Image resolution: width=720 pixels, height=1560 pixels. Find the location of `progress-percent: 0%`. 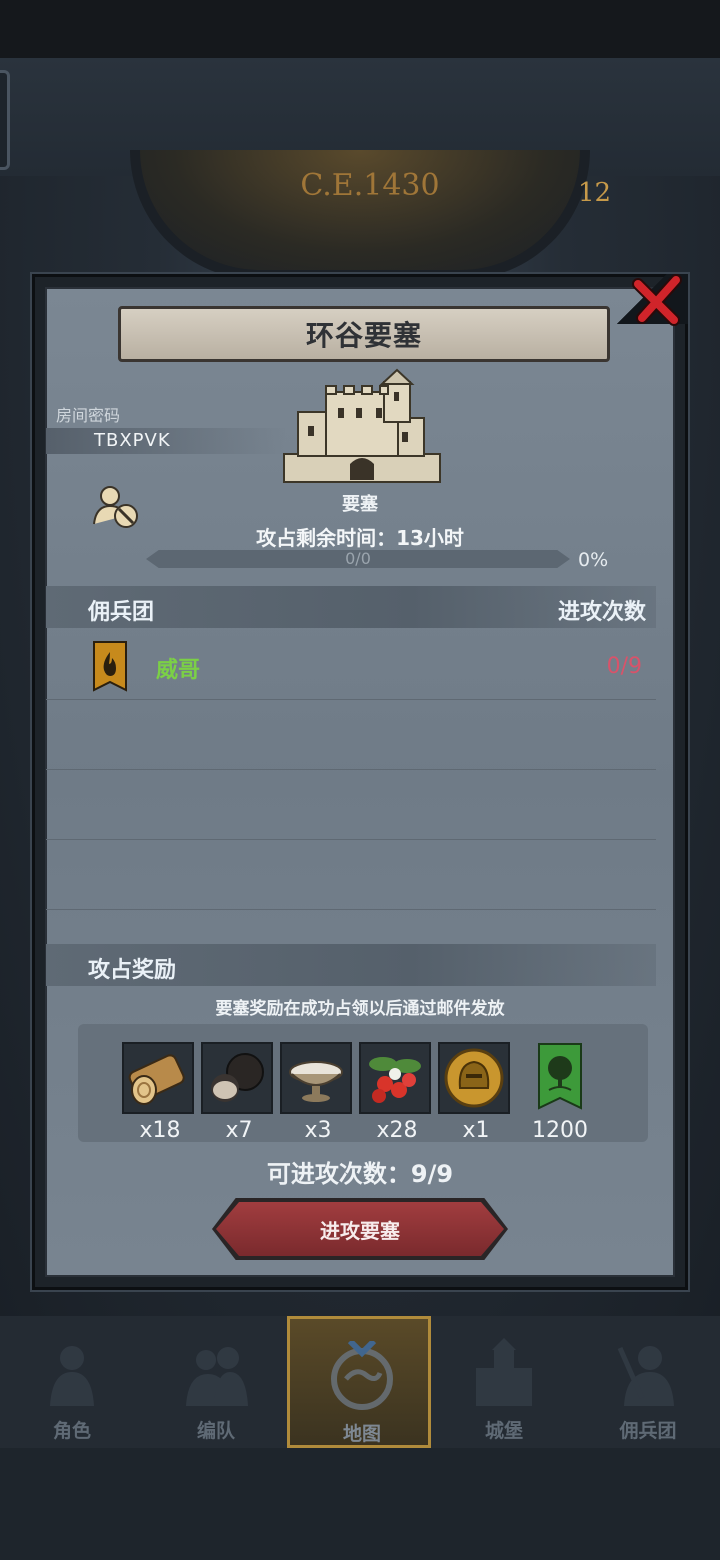

progress-percent: 0% is located at coordinates (593, 560).